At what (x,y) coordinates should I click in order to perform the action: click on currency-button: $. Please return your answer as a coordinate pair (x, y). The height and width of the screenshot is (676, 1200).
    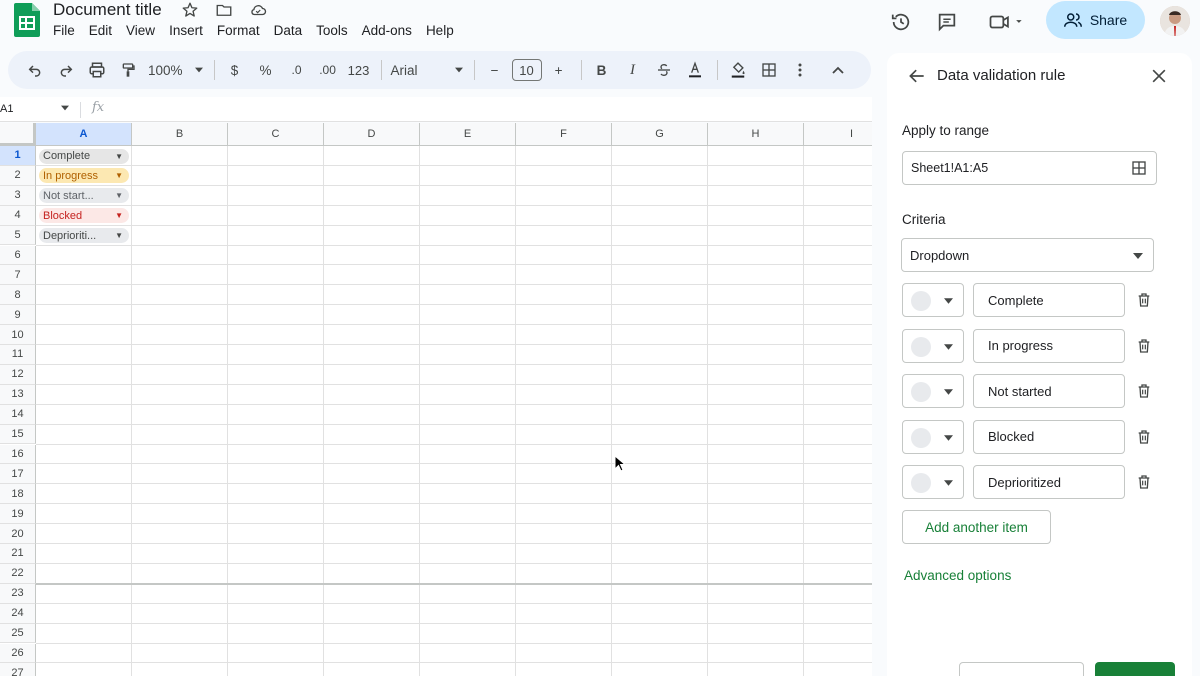
    Looking at the image, I should click on (235, 70).